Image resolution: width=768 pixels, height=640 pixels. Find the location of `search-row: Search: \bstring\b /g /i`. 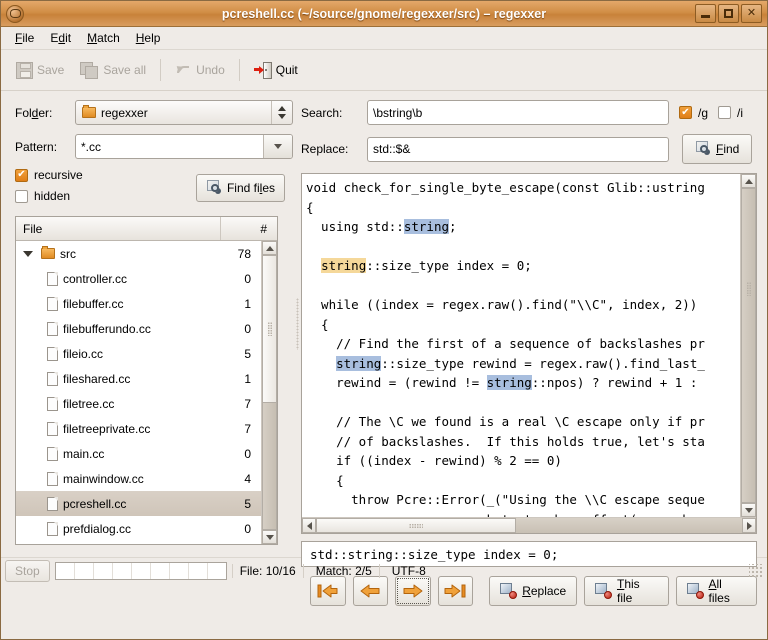

search-row: Search: \bstring\b /g /i is located at coordinates (529, 112).